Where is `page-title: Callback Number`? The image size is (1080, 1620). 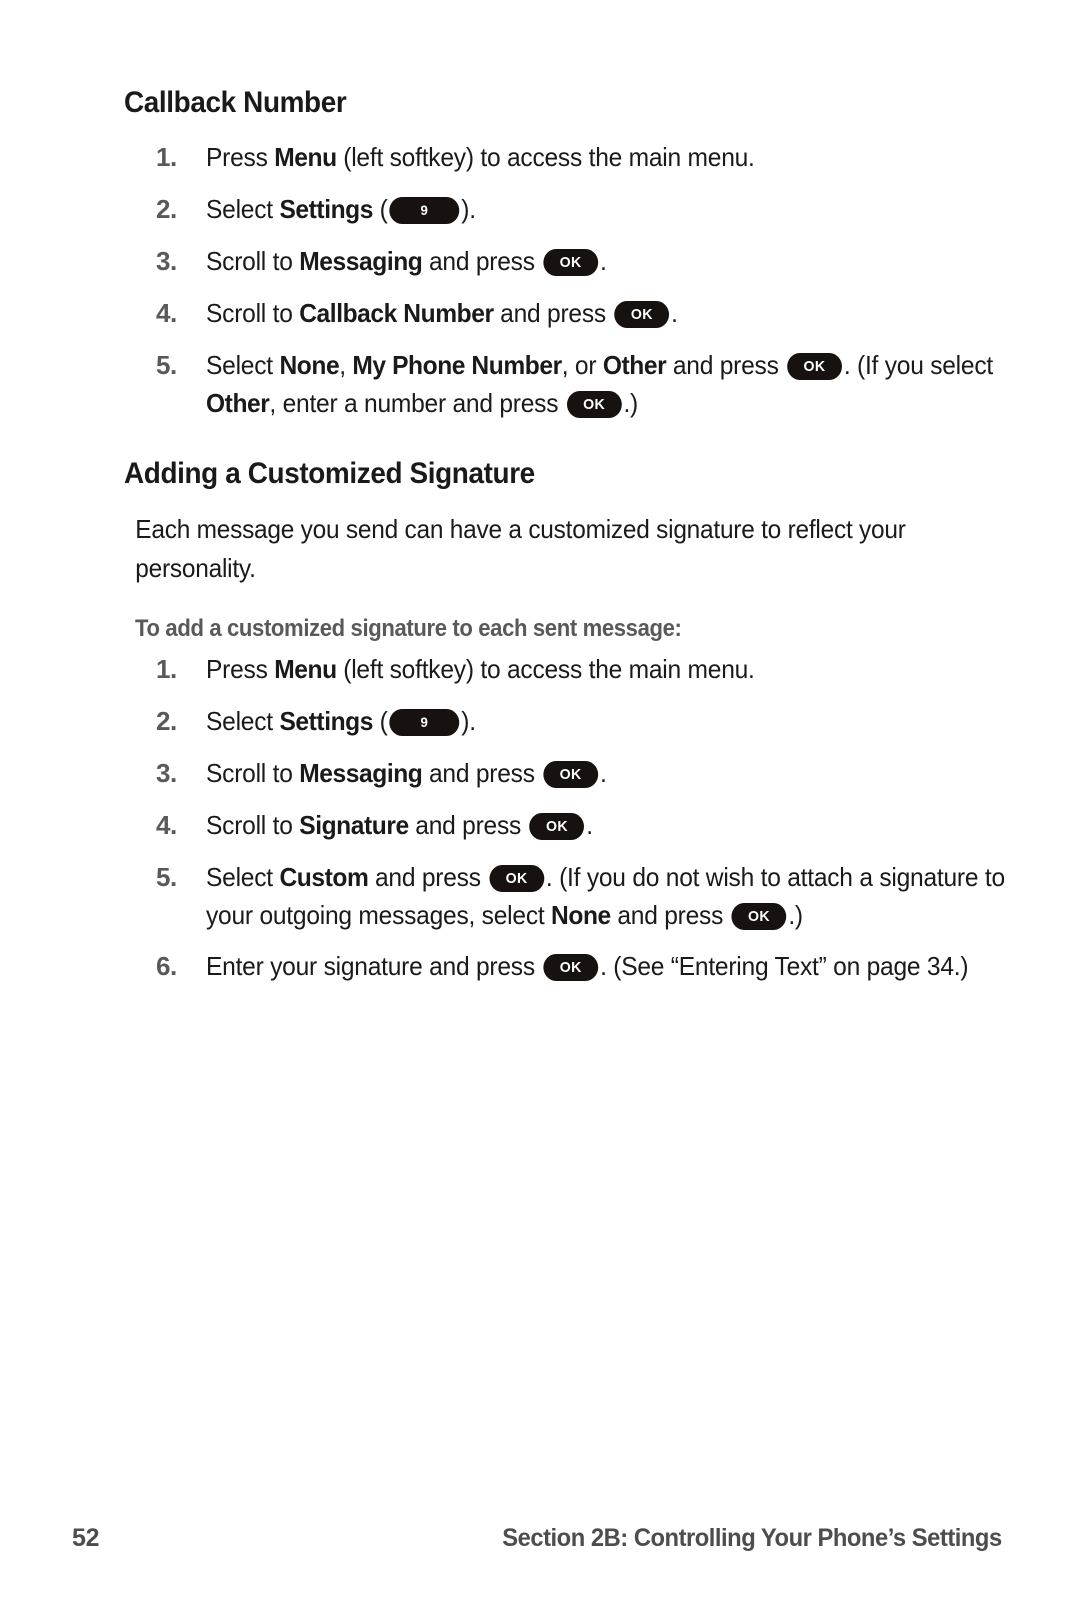
page-title: Callback Number is located at coordinates (235, 102).